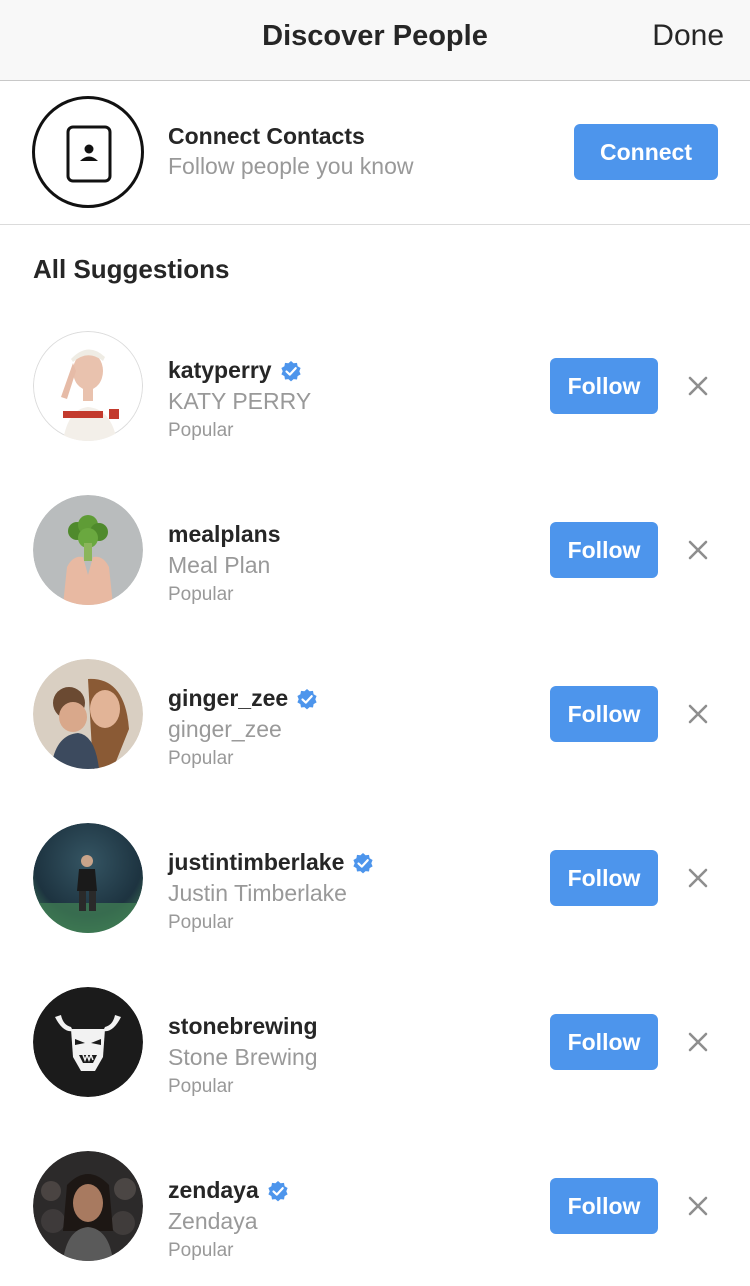  I want to click on suggestion-row: ginger_zee ginger_zee Popular Follow, so click(375, 732).